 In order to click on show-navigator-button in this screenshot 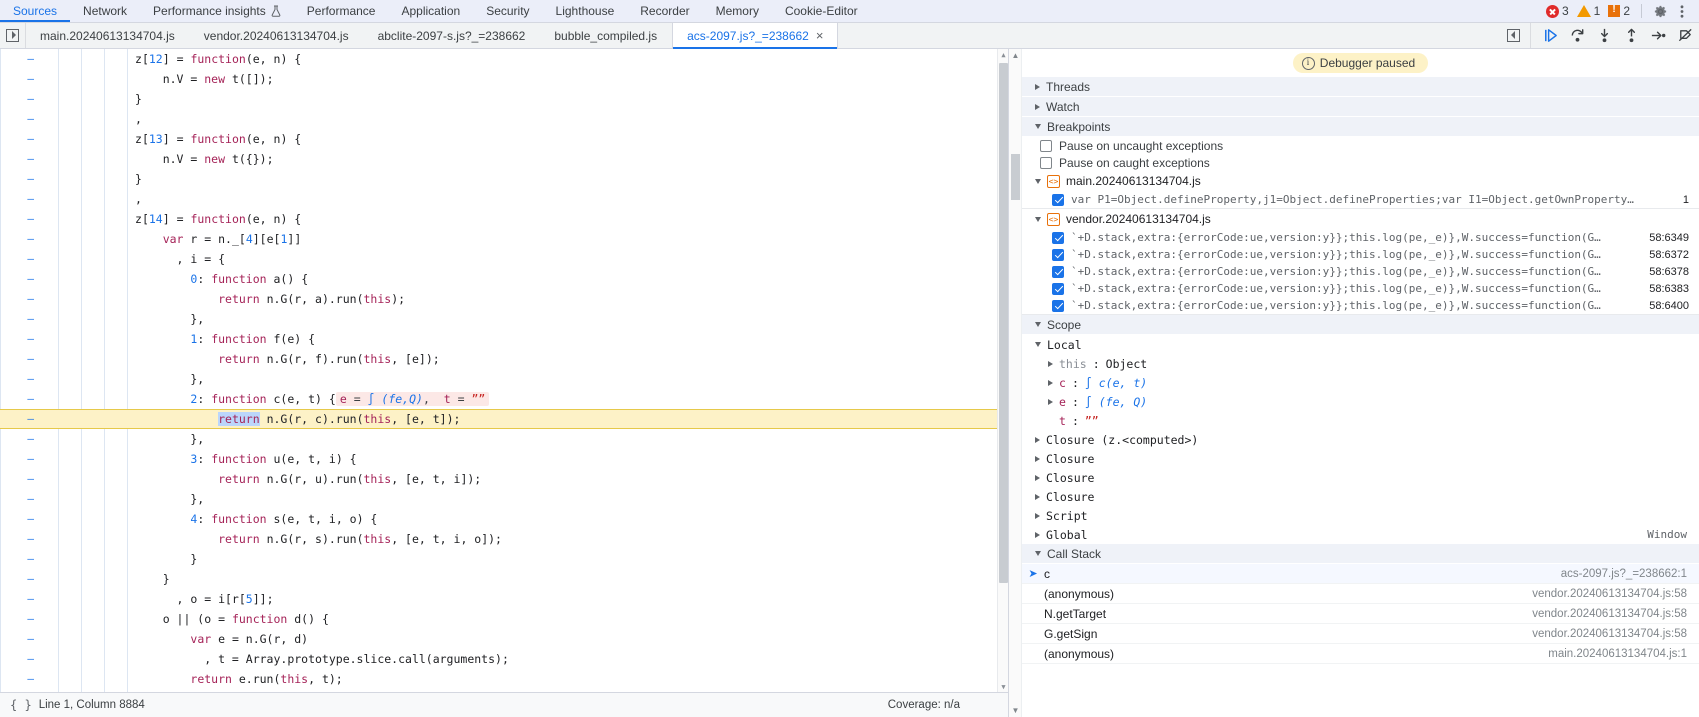, I will do `click(13, 35)`.